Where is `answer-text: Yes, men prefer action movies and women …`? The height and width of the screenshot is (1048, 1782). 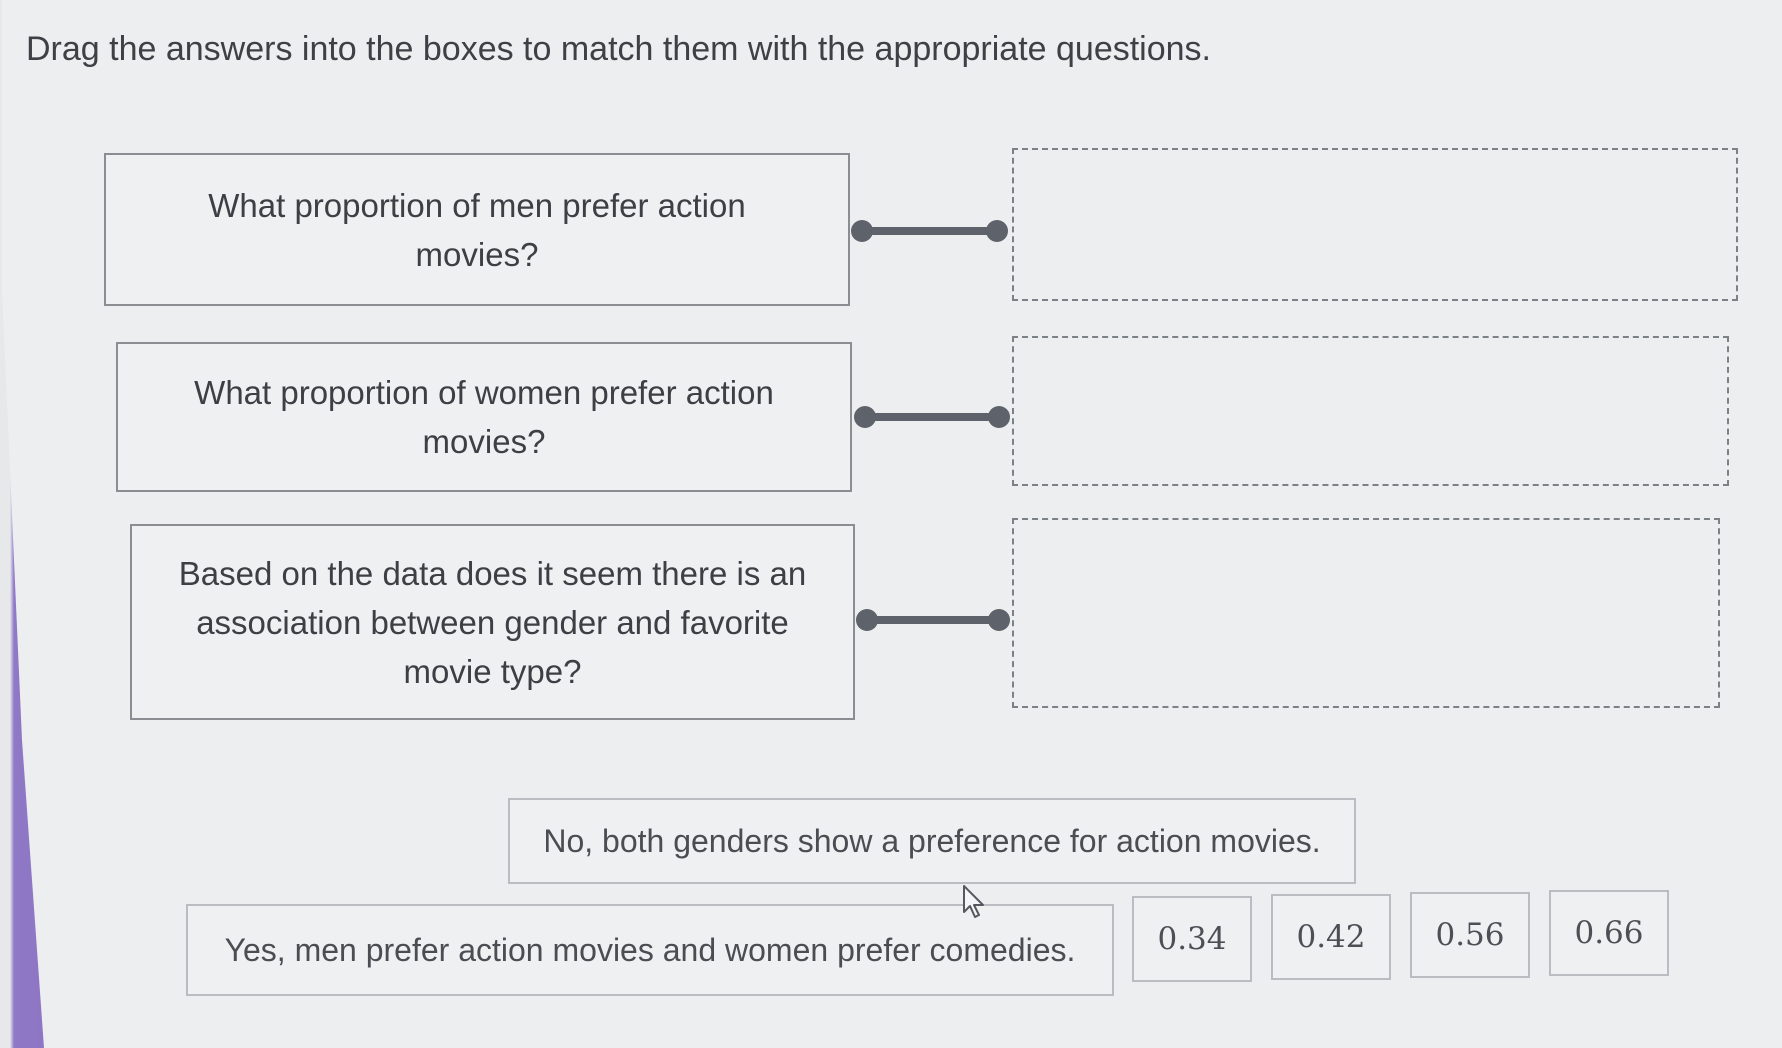
answer-text: Yes, men prefer action movies and women … is located at coordinates (650, 949).